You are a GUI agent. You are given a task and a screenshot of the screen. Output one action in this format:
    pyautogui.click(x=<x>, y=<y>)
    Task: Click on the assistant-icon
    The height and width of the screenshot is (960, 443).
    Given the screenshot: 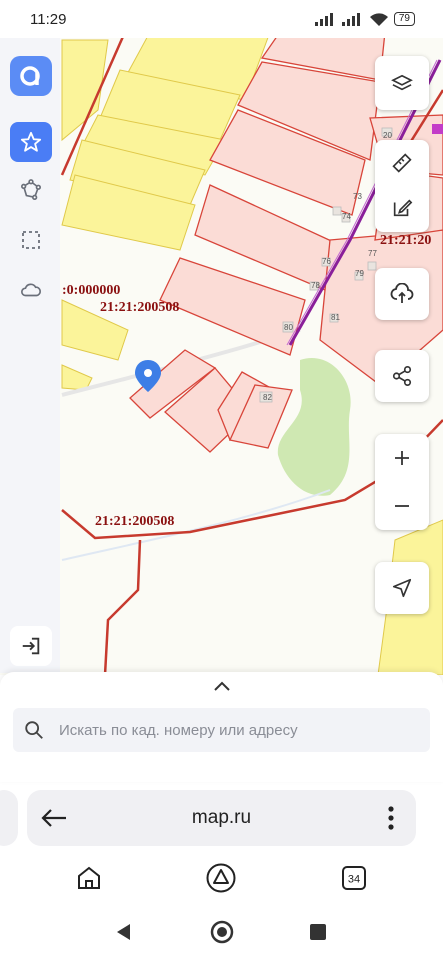 What is the action you would take?
    pyautogui.click(x=221, y=878)
    